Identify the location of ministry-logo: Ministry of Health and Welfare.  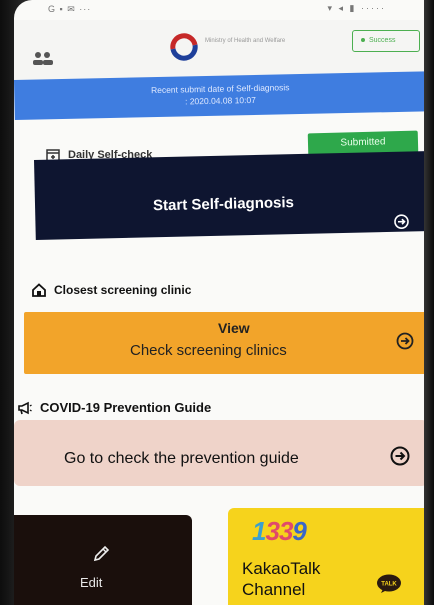
(229, 47).